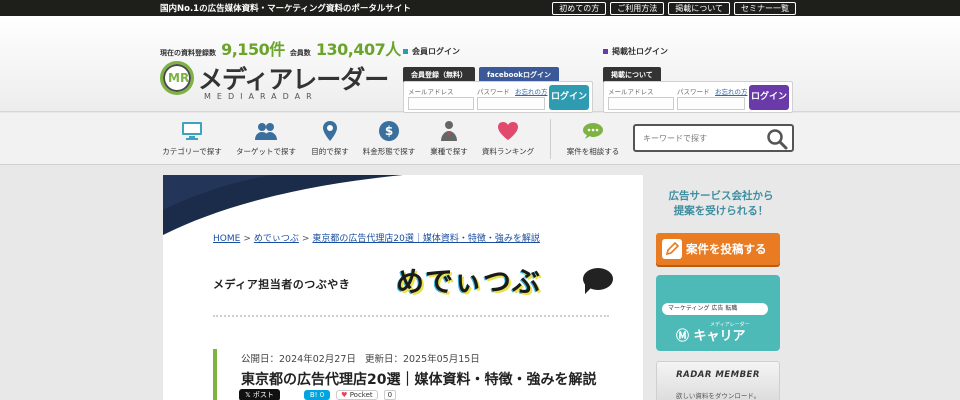 The width and height of the screenshot is (960, 400). Describe the element at coordinates (721, 203) in the screenshot. I see `sidebar-promo: 広告サービス会社から 提案を受けられる！` at that location.